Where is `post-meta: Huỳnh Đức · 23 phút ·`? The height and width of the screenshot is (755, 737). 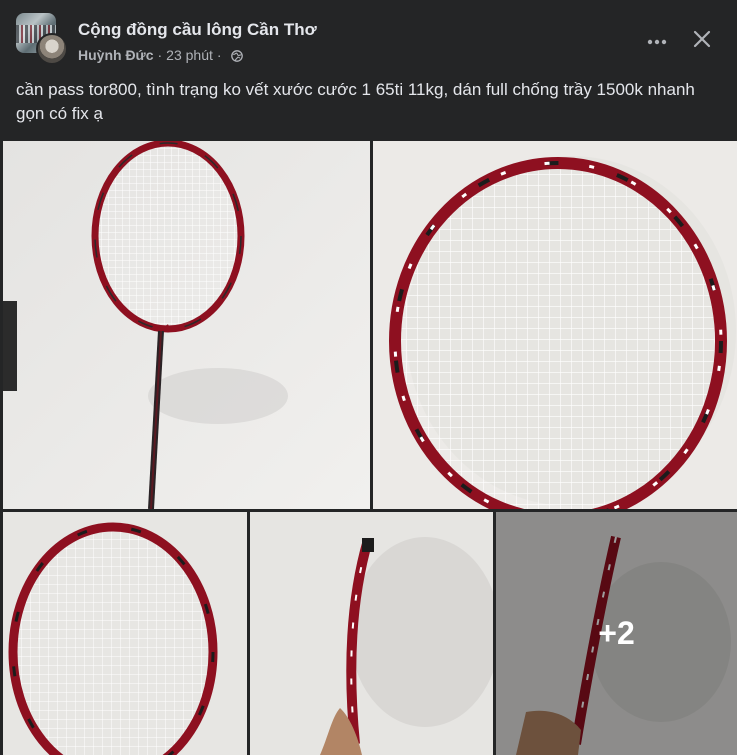 post-meta: Huỳnh Đức · 23 phút · is located at coordinates (160, 55).